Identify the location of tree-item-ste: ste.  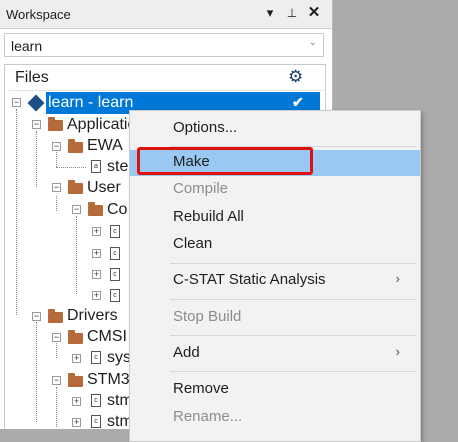
(117, 167).